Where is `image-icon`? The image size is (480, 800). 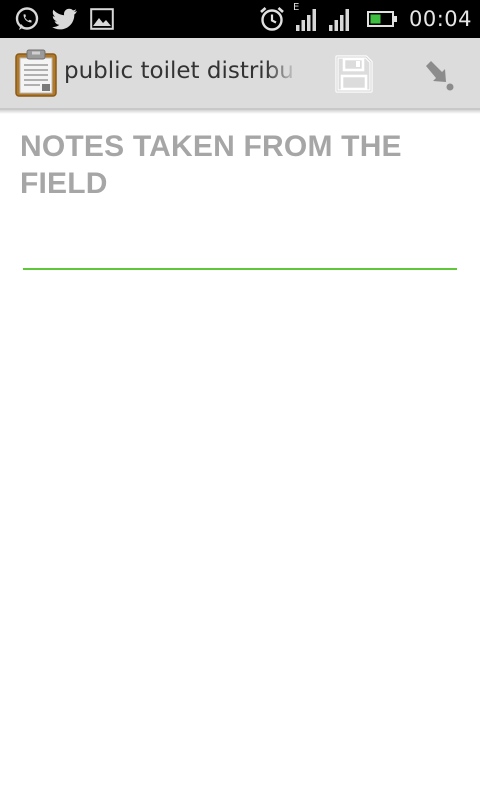
image-icon is located at coordinates (102, 19).